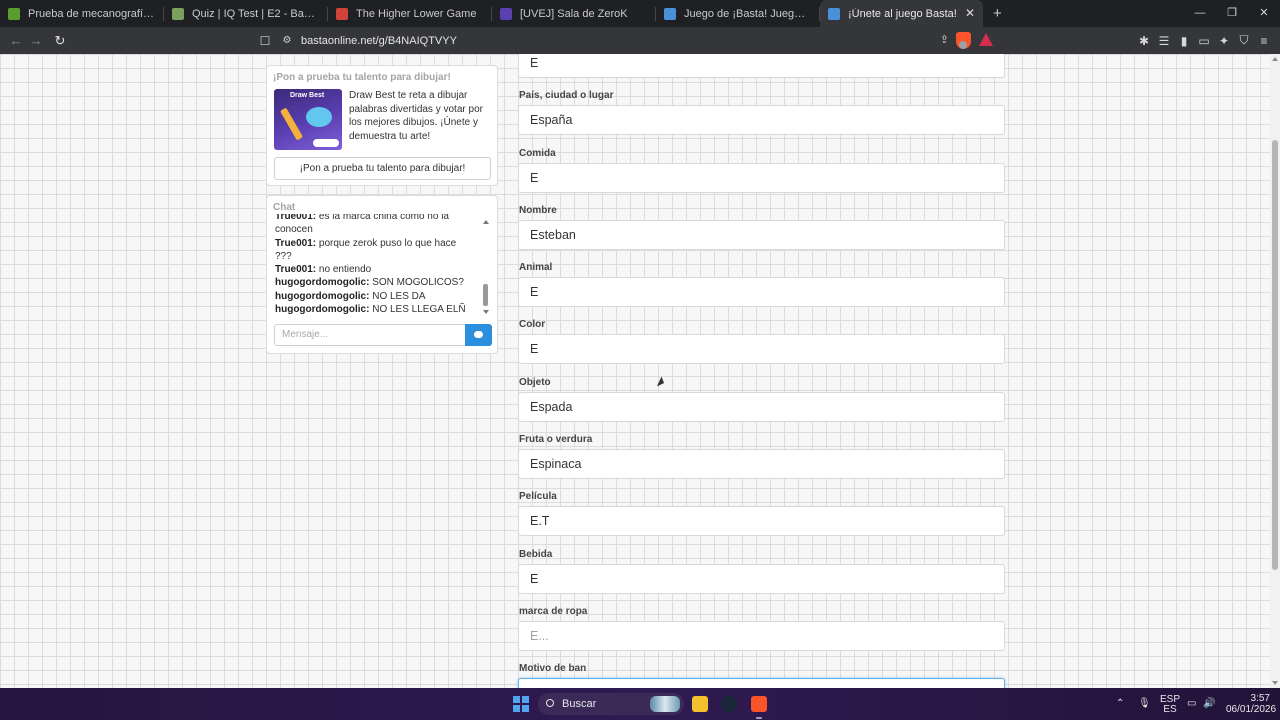 Image resolution: width=1280 pixels, height=720 pixels. I want to click on answer-field: País, ciudad o lugar España, so click(761, 117).